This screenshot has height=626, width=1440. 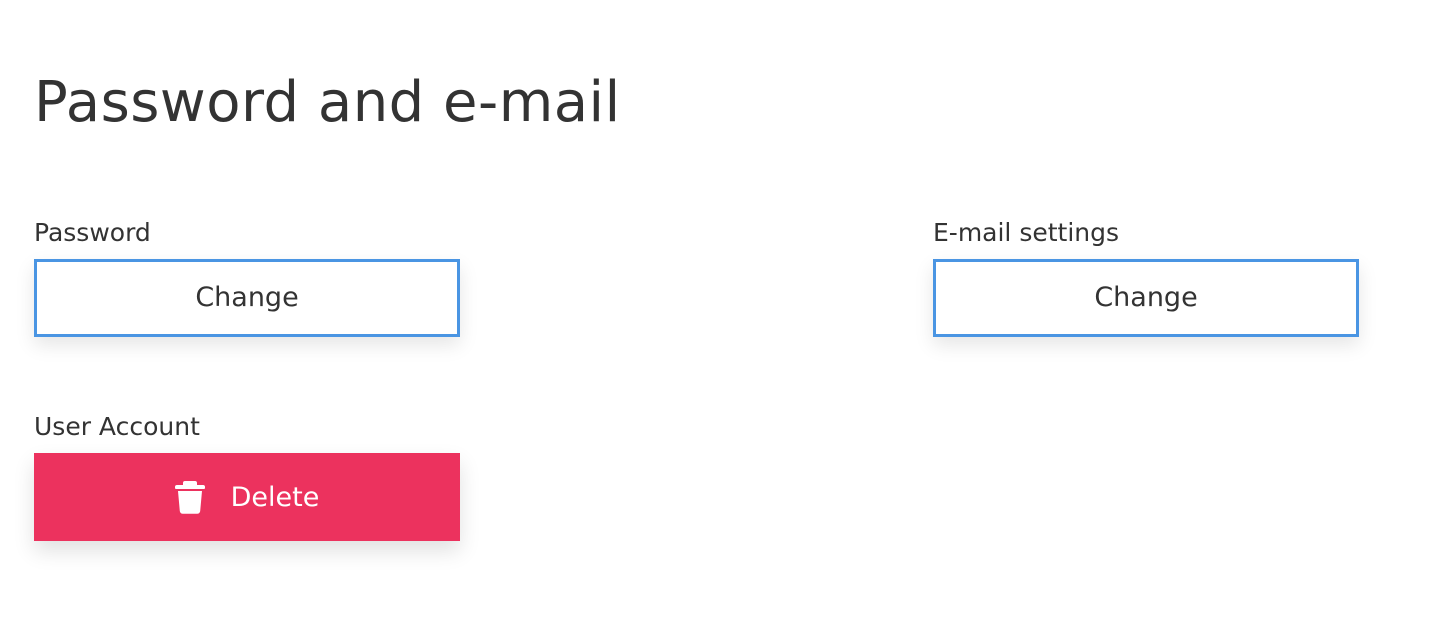 I want to click on password-label: Password, so click(x=92, y=232).